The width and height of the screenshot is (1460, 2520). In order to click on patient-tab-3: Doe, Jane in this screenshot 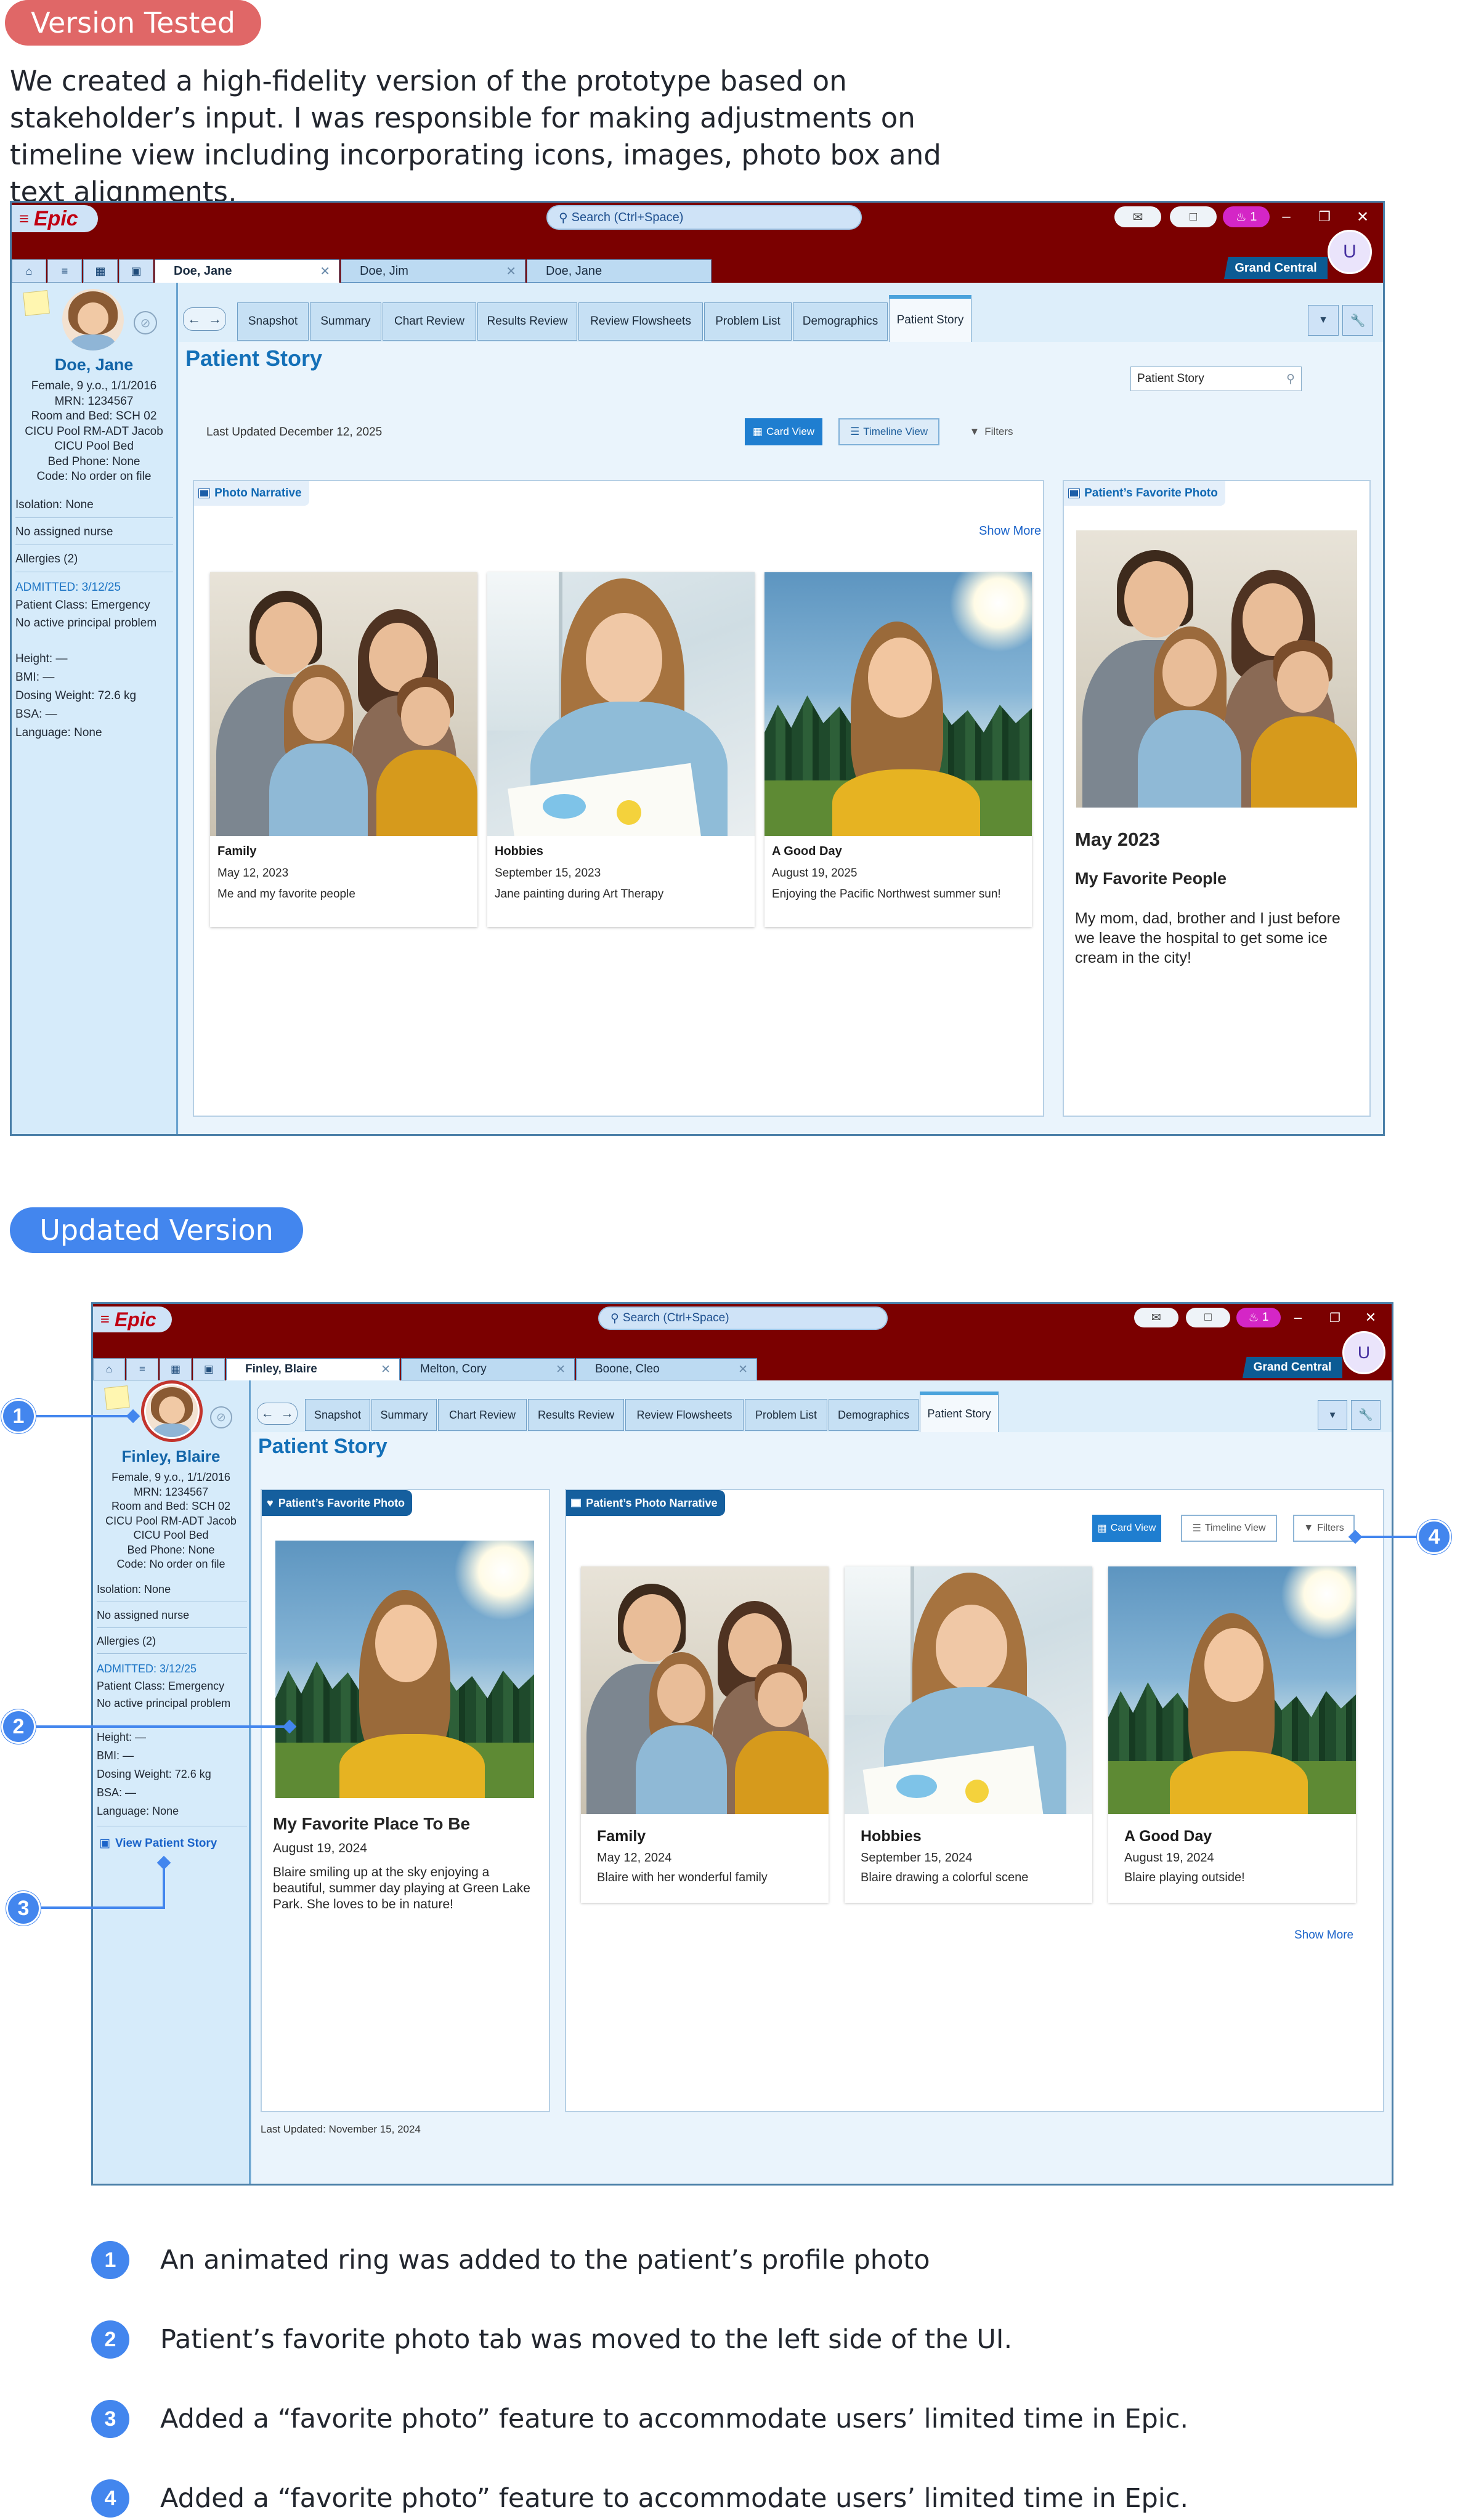, I will do `click(619, 271)`.